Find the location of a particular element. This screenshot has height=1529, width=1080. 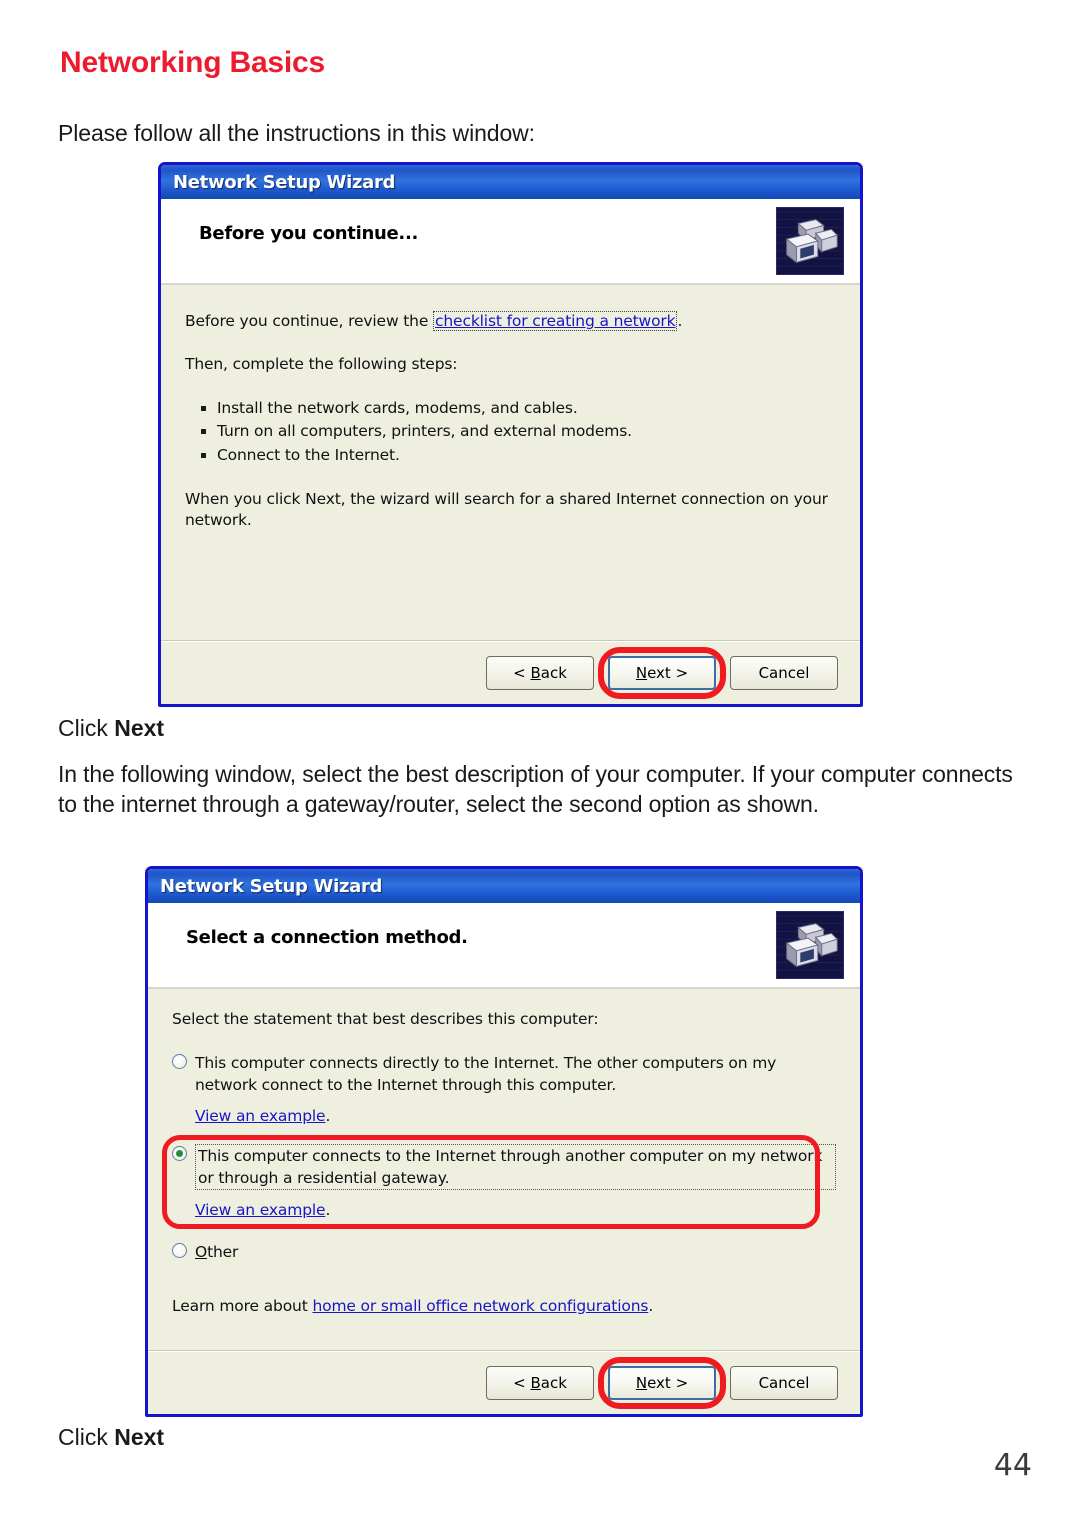

wizard2-titlebar: Network Setup Wizard is located at coordinates (504, 886).